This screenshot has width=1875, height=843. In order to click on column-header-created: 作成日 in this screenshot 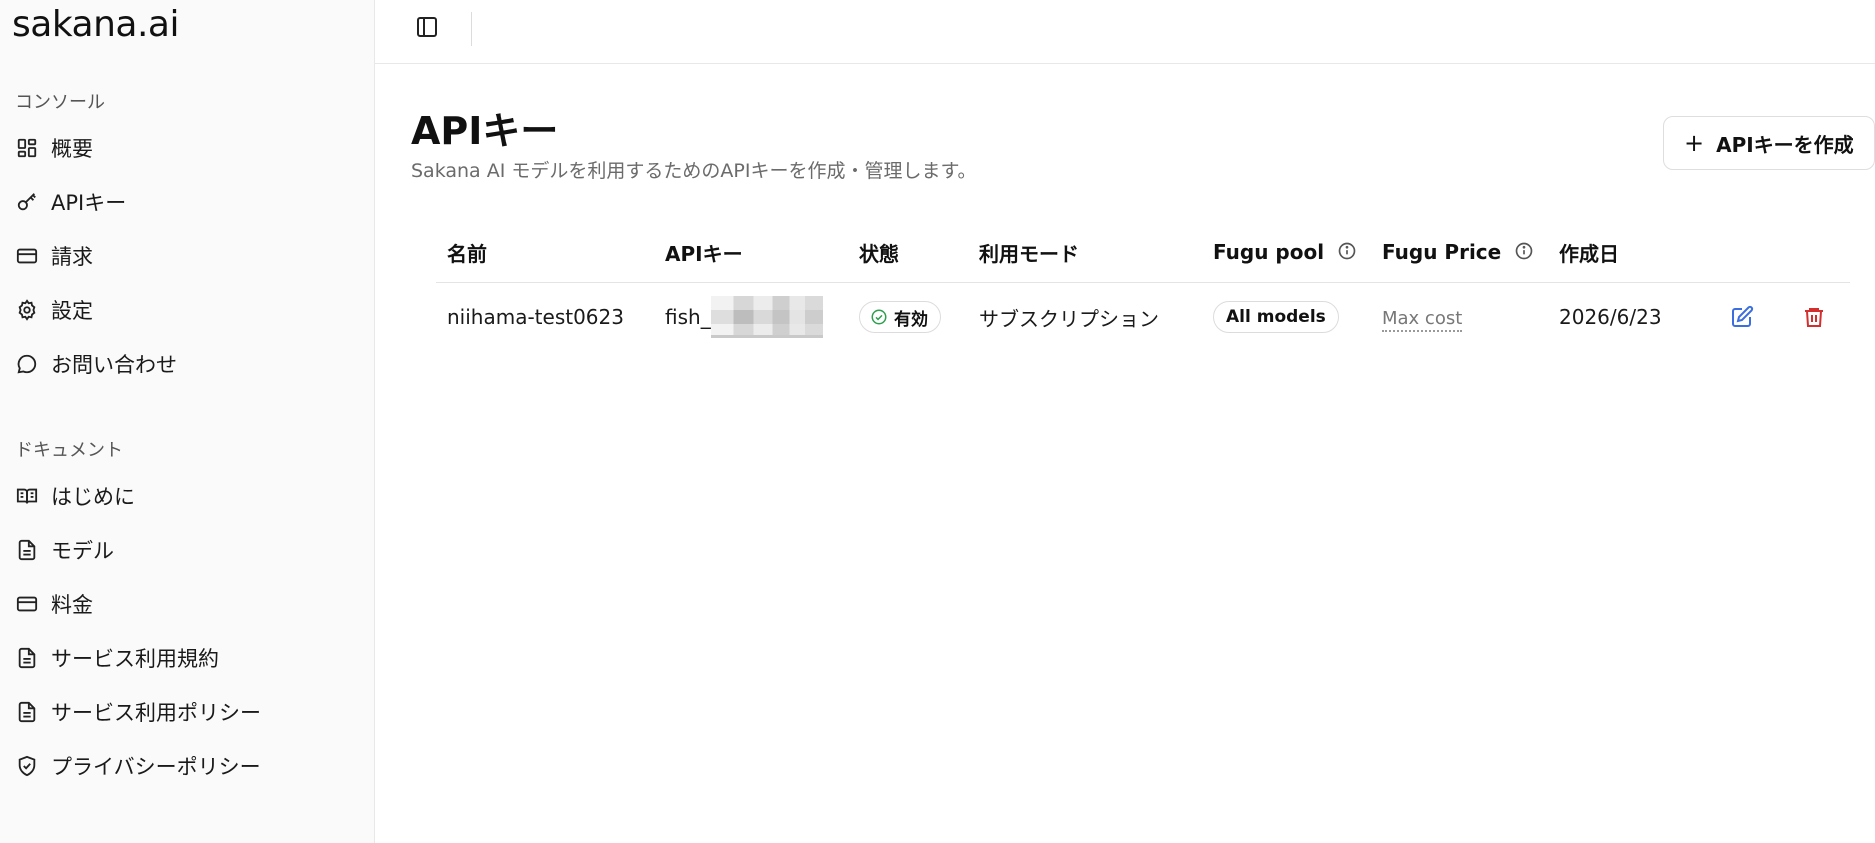, I will do `click(1631, 253)`.